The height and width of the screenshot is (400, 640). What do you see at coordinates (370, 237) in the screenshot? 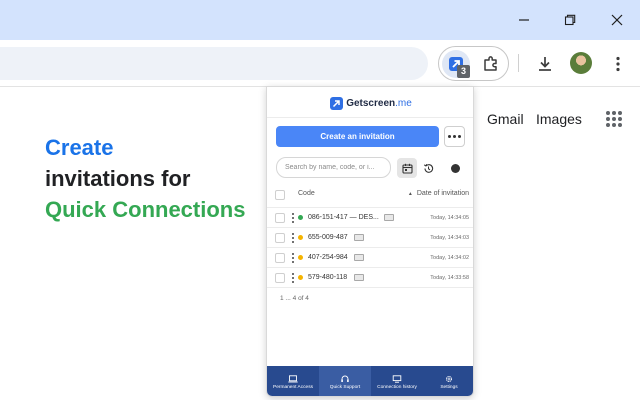
I see `table-row: 655-009-487 Today, 14:34:03` at bounding box center [370, 237].